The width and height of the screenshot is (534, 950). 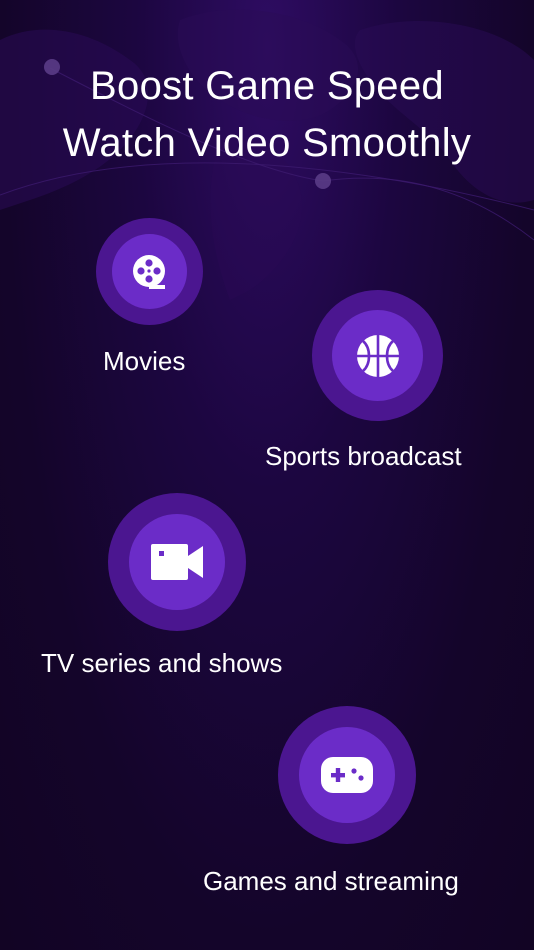 I want to click on feature-label-tv-series: TV series and shows, so click(x=162, y=663).